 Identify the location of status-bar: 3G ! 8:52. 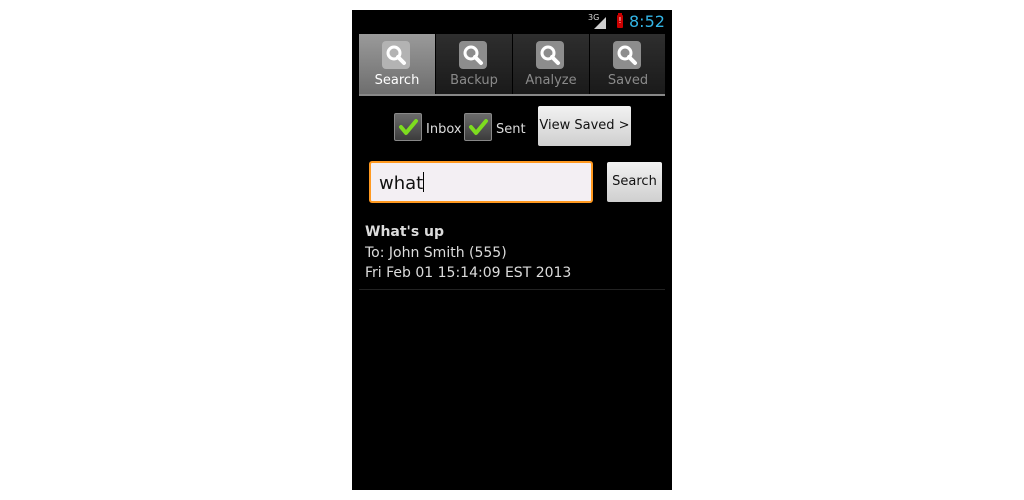
(512, 22).